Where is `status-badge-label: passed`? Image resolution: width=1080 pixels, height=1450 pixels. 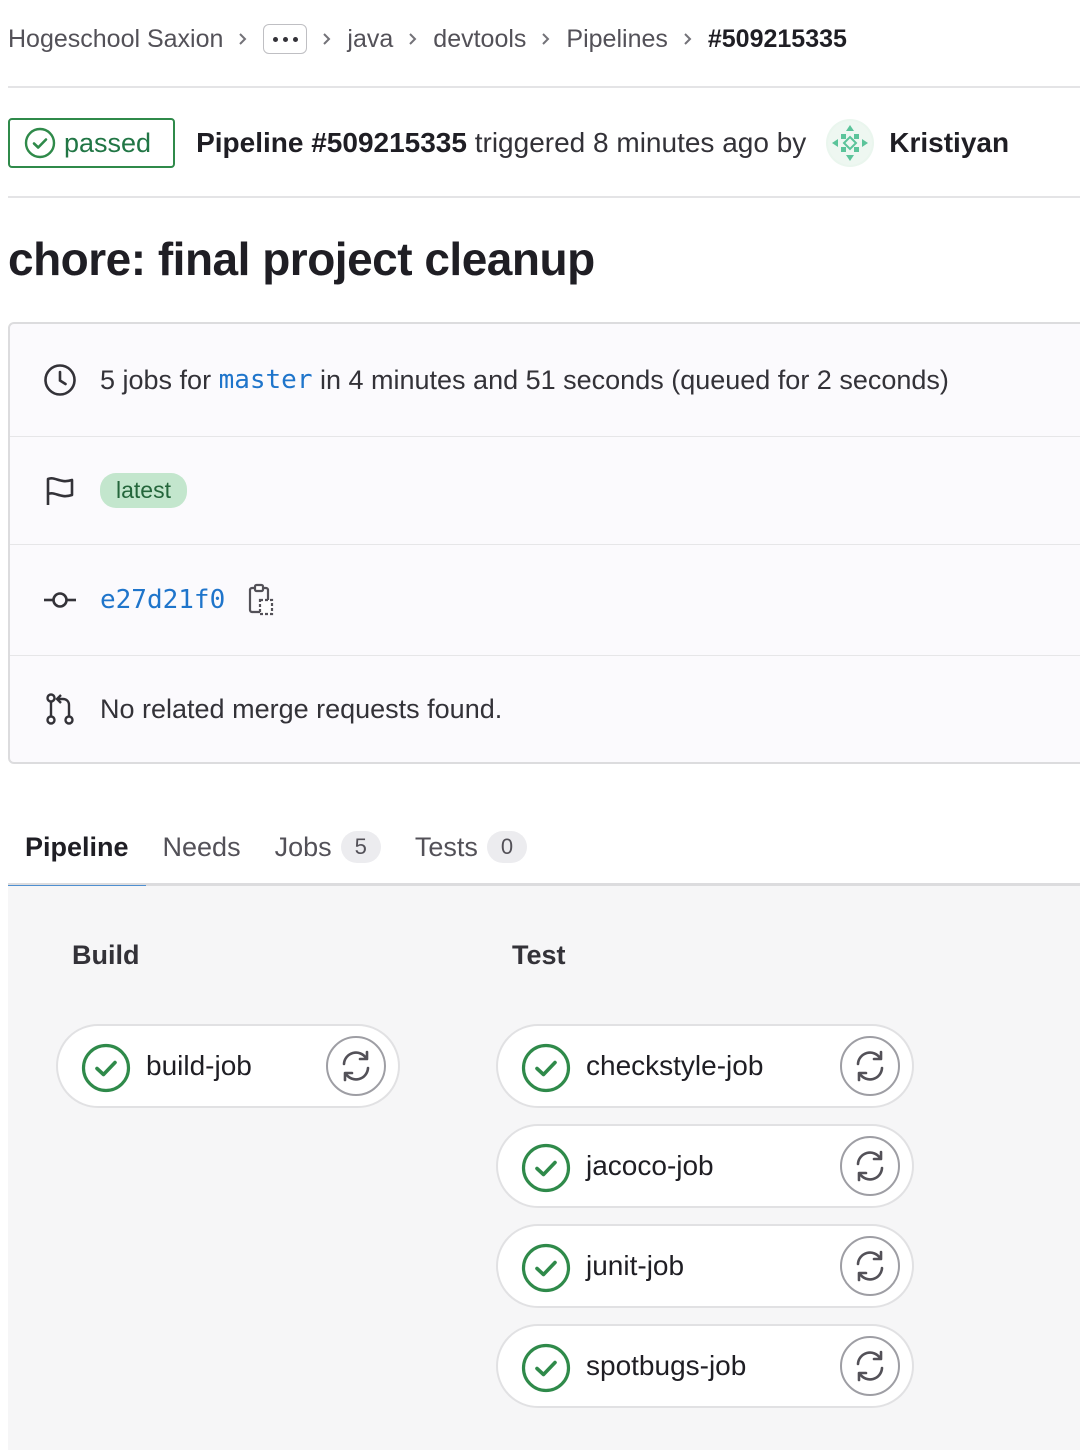
status-badge-label: passed is located at coordinates (108, 142).